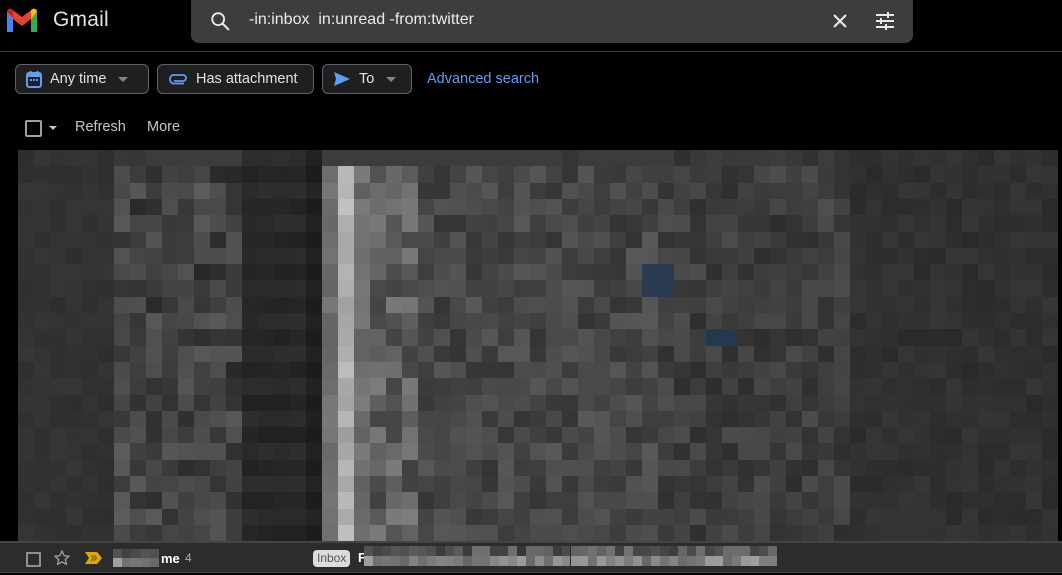 The height and width of the screenshot is (575, 1062). What do you see at coordinates (235, 79) in the screenshot?
I see `filter-has-attachment: Has attachment` at bounding box center [235, 79].